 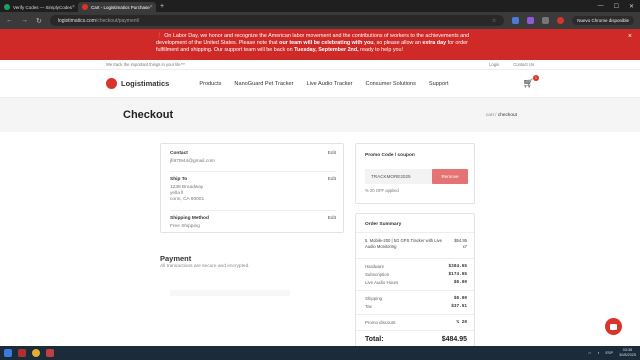 What do you see at coordinates (416, 298) in the screenshot?
I see `summary-line: Shipping $0.00` at bounding box center [416, 298].